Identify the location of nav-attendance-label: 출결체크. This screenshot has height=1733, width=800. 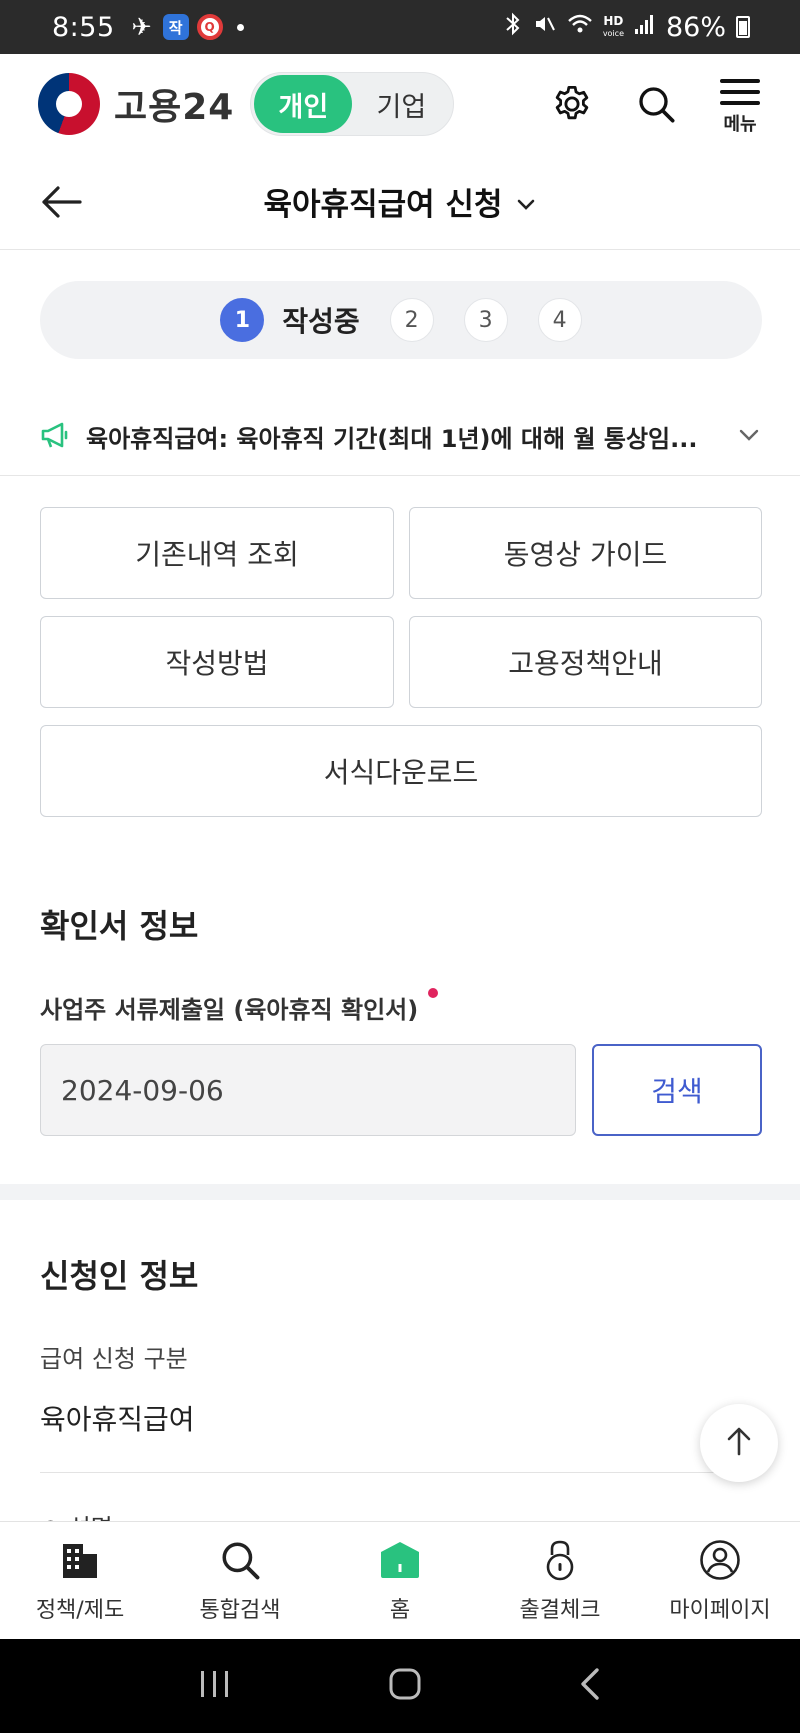
(560, 1610).